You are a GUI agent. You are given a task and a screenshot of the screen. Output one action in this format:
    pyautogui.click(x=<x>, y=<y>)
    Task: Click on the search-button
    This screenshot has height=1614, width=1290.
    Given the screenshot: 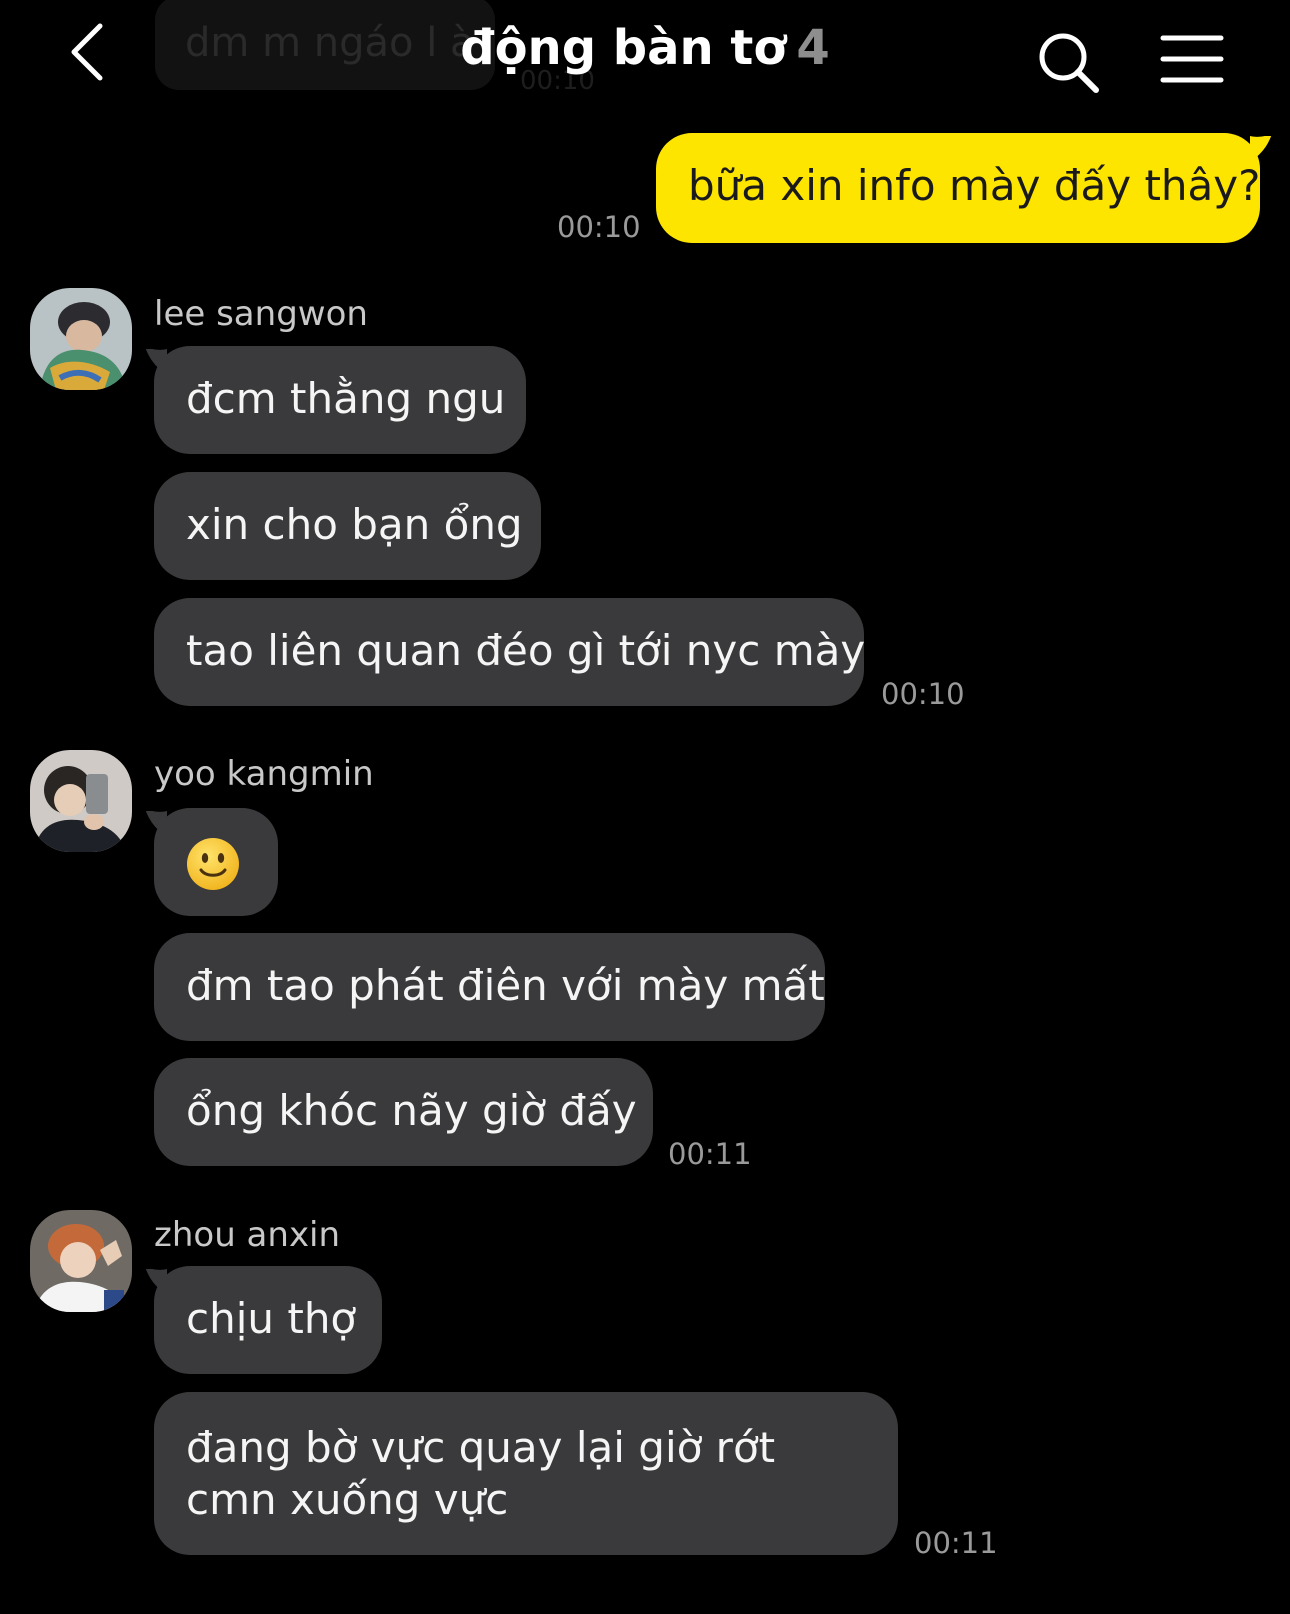 What is the action you would take?
    pyautogui.click(x=1069, y=63)
    